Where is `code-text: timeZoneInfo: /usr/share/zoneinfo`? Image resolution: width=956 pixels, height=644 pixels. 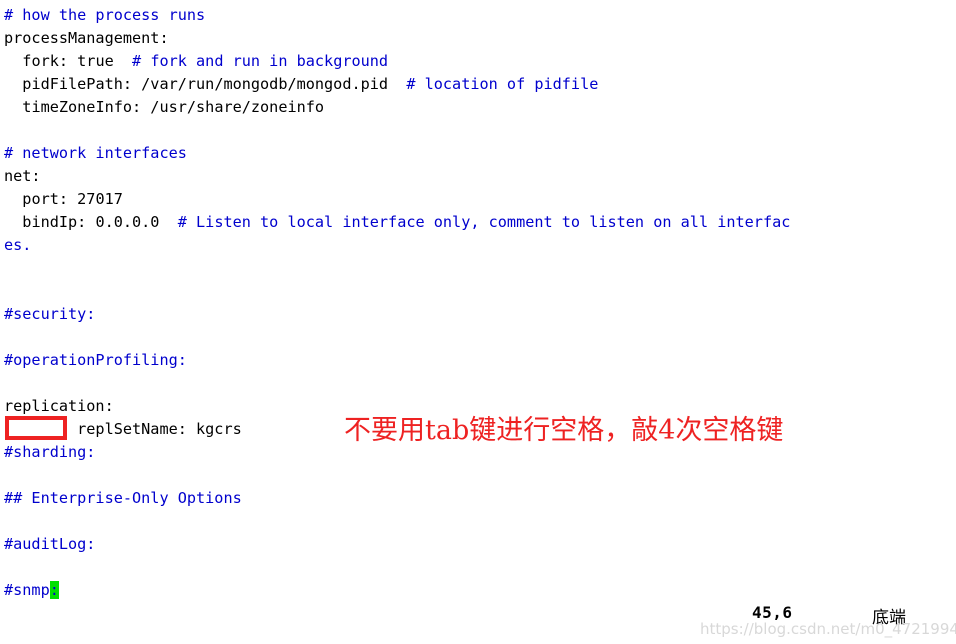
code-text: timeZoneInfo: /usr/share/zoneinfo is located at coordinates (173, 107).